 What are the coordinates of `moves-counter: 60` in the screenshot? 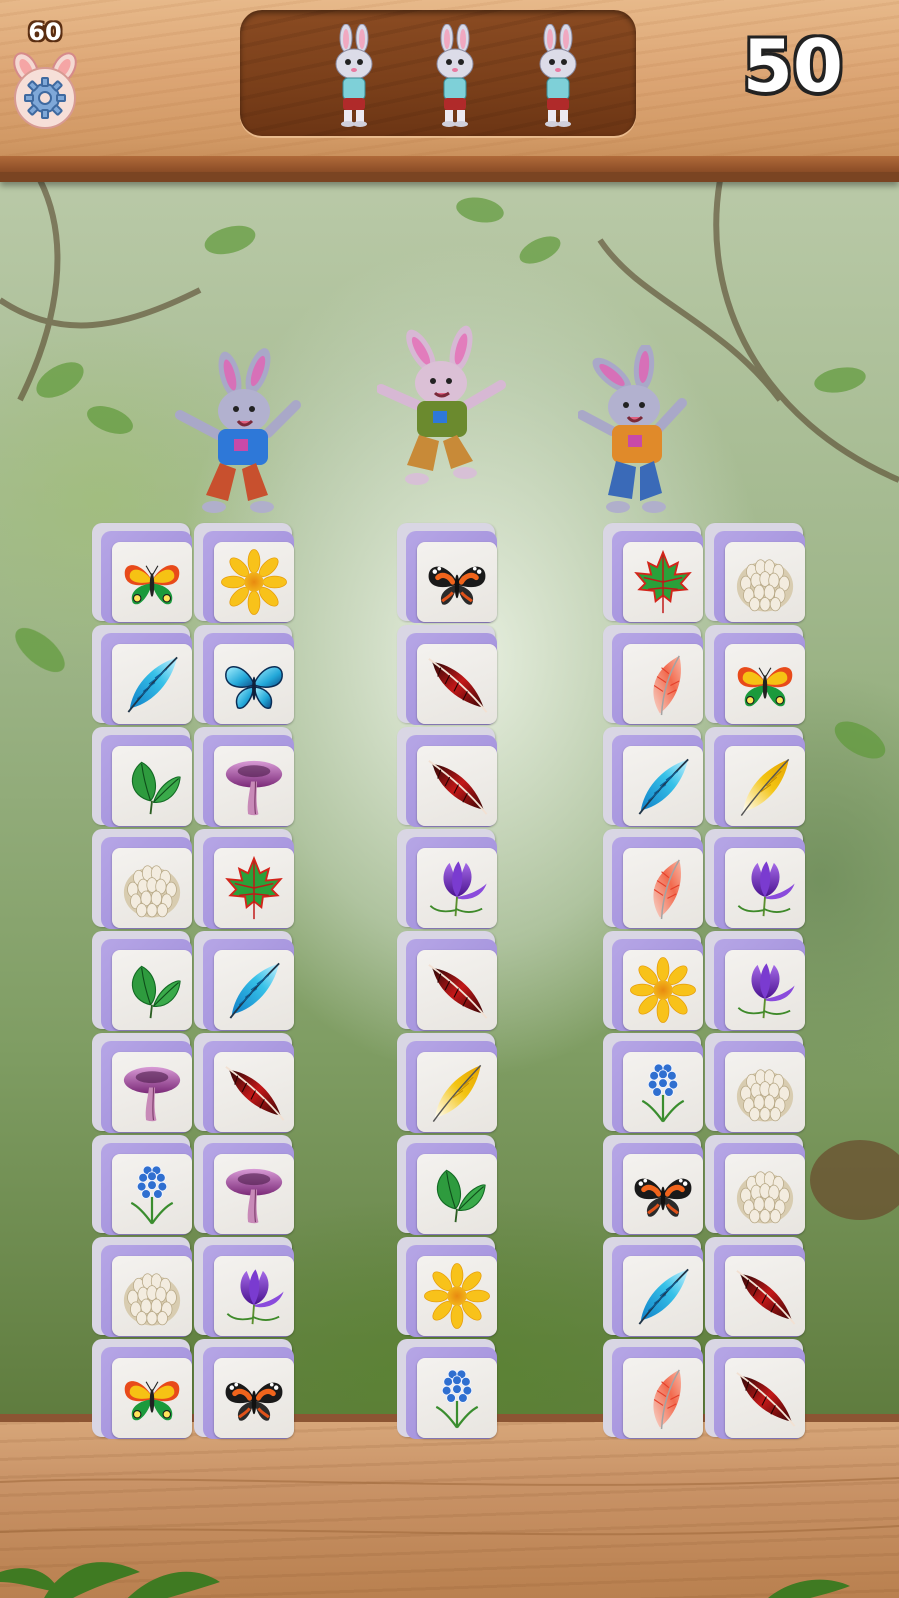 It's located at (45, 32).